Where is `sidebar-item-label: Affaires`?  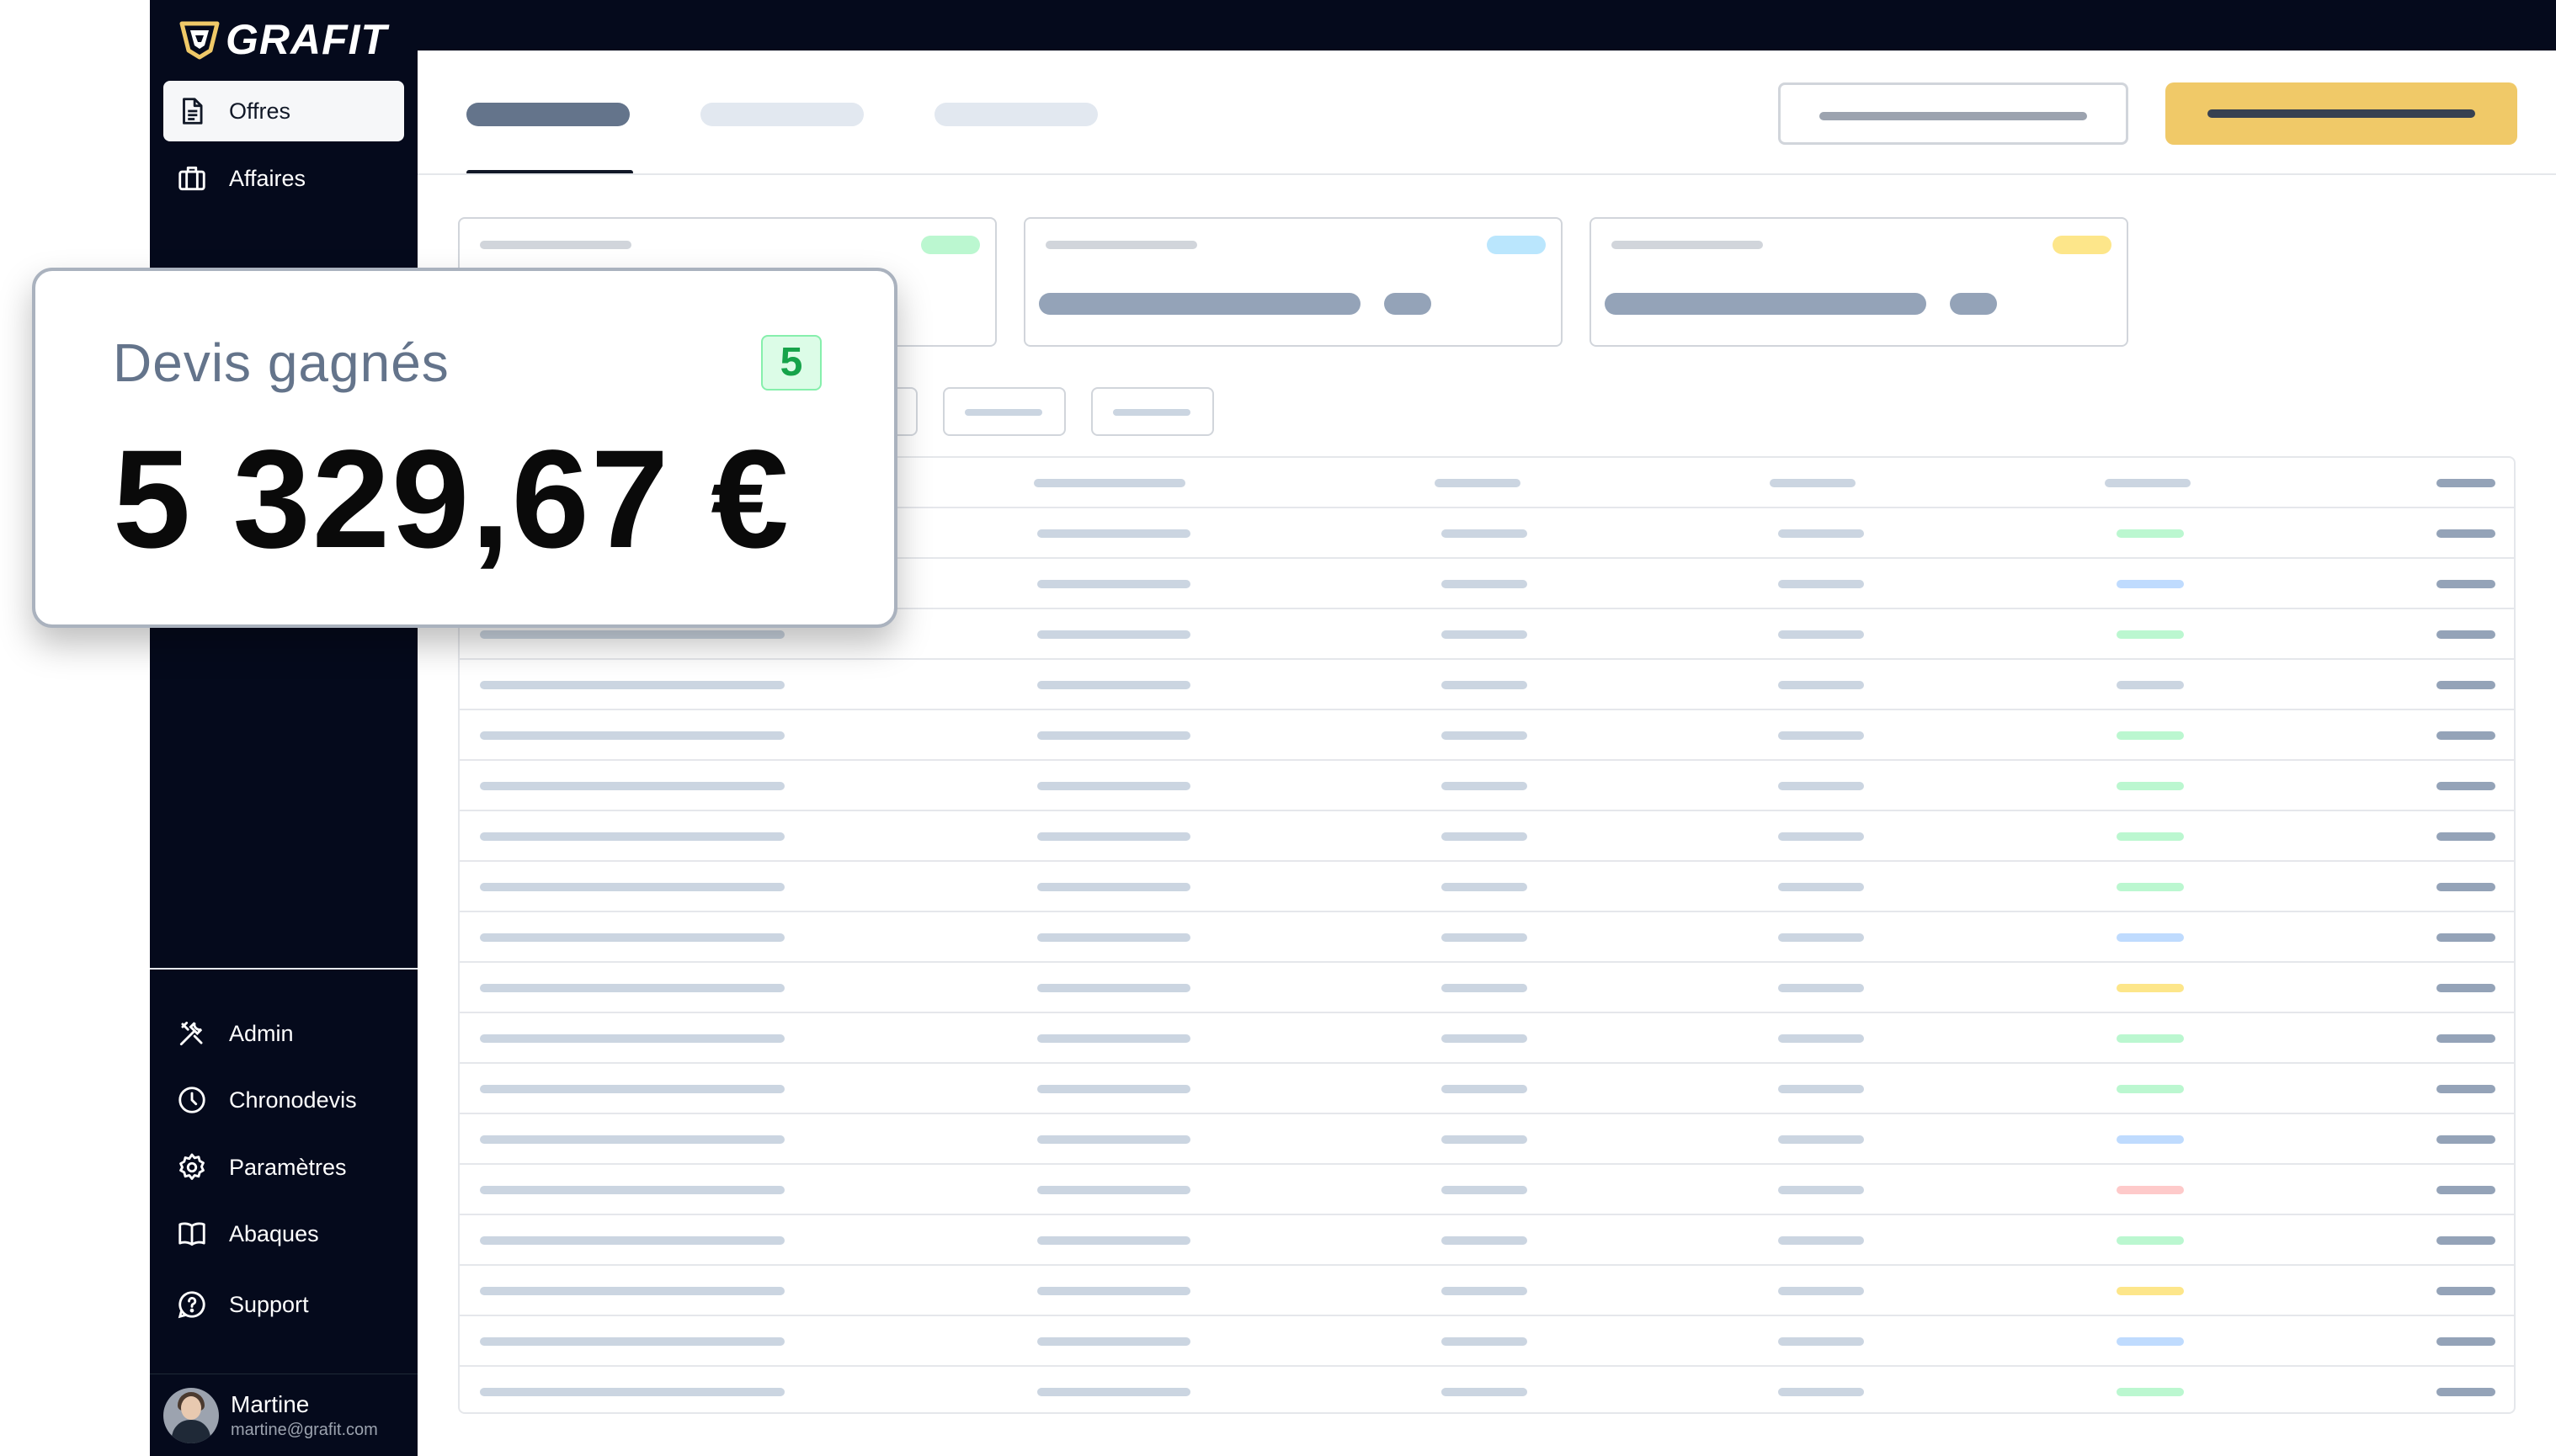 sidebar-item-label: Affaires is located at coordinates (267, 178).